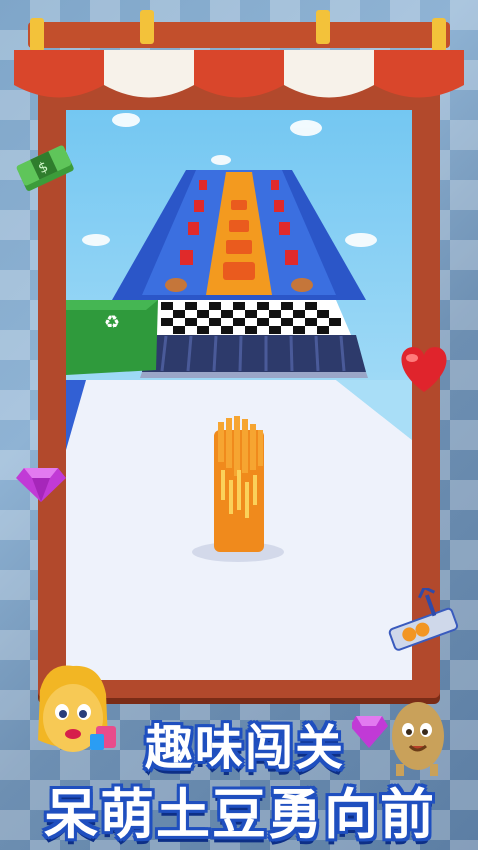 The width and height of the screenshot is (478, 850). Describe the element at coordinates (254, 375) in the screenshot. I see `ramp-edge` at that location.